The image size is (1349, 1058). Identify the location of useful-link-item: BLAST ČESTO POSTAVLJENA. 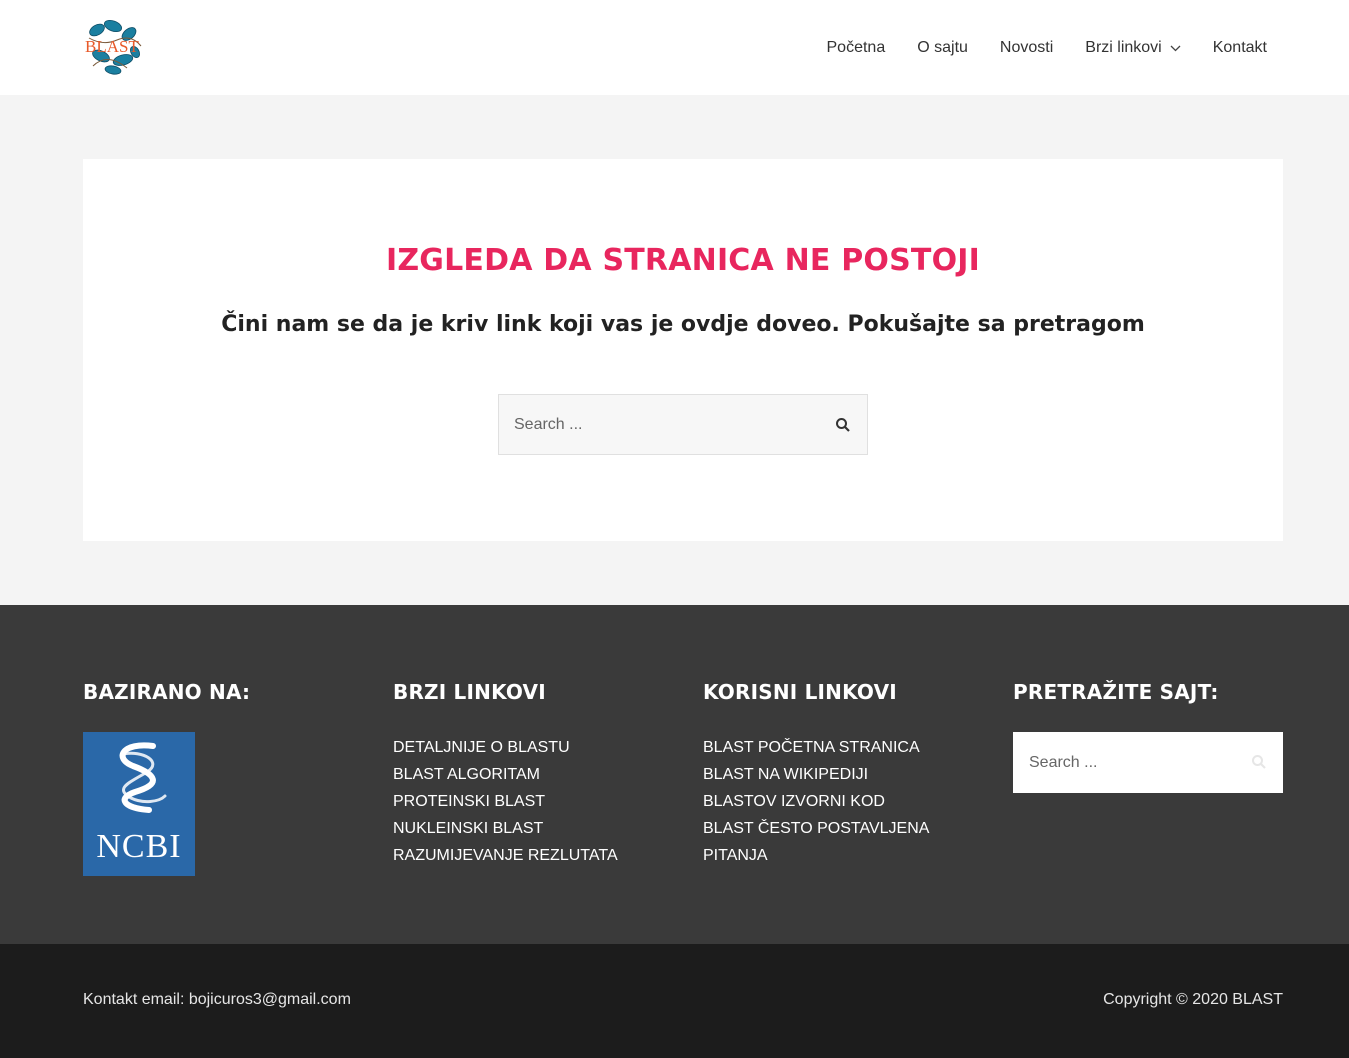
(816, 828).